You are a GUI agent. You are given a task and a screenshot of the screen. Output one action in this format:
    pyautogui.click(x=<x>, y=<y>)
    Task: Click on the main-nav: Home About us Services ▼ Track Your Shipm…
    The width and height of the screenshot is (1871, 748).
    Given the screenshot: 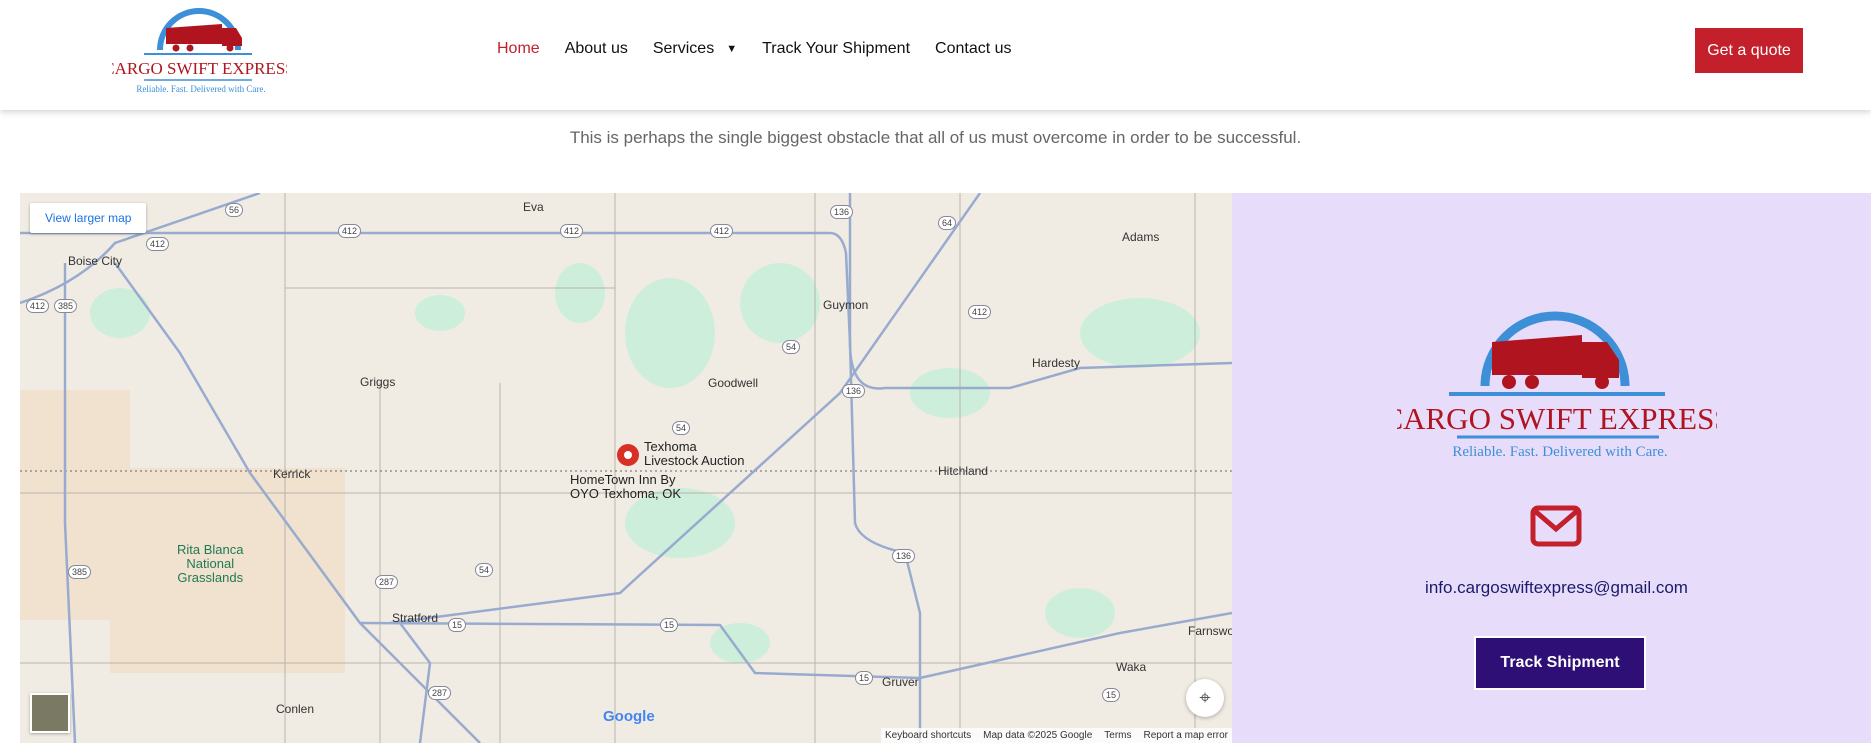 What is the action you would take?
    pyautogui.click(x=767, y=49)
    